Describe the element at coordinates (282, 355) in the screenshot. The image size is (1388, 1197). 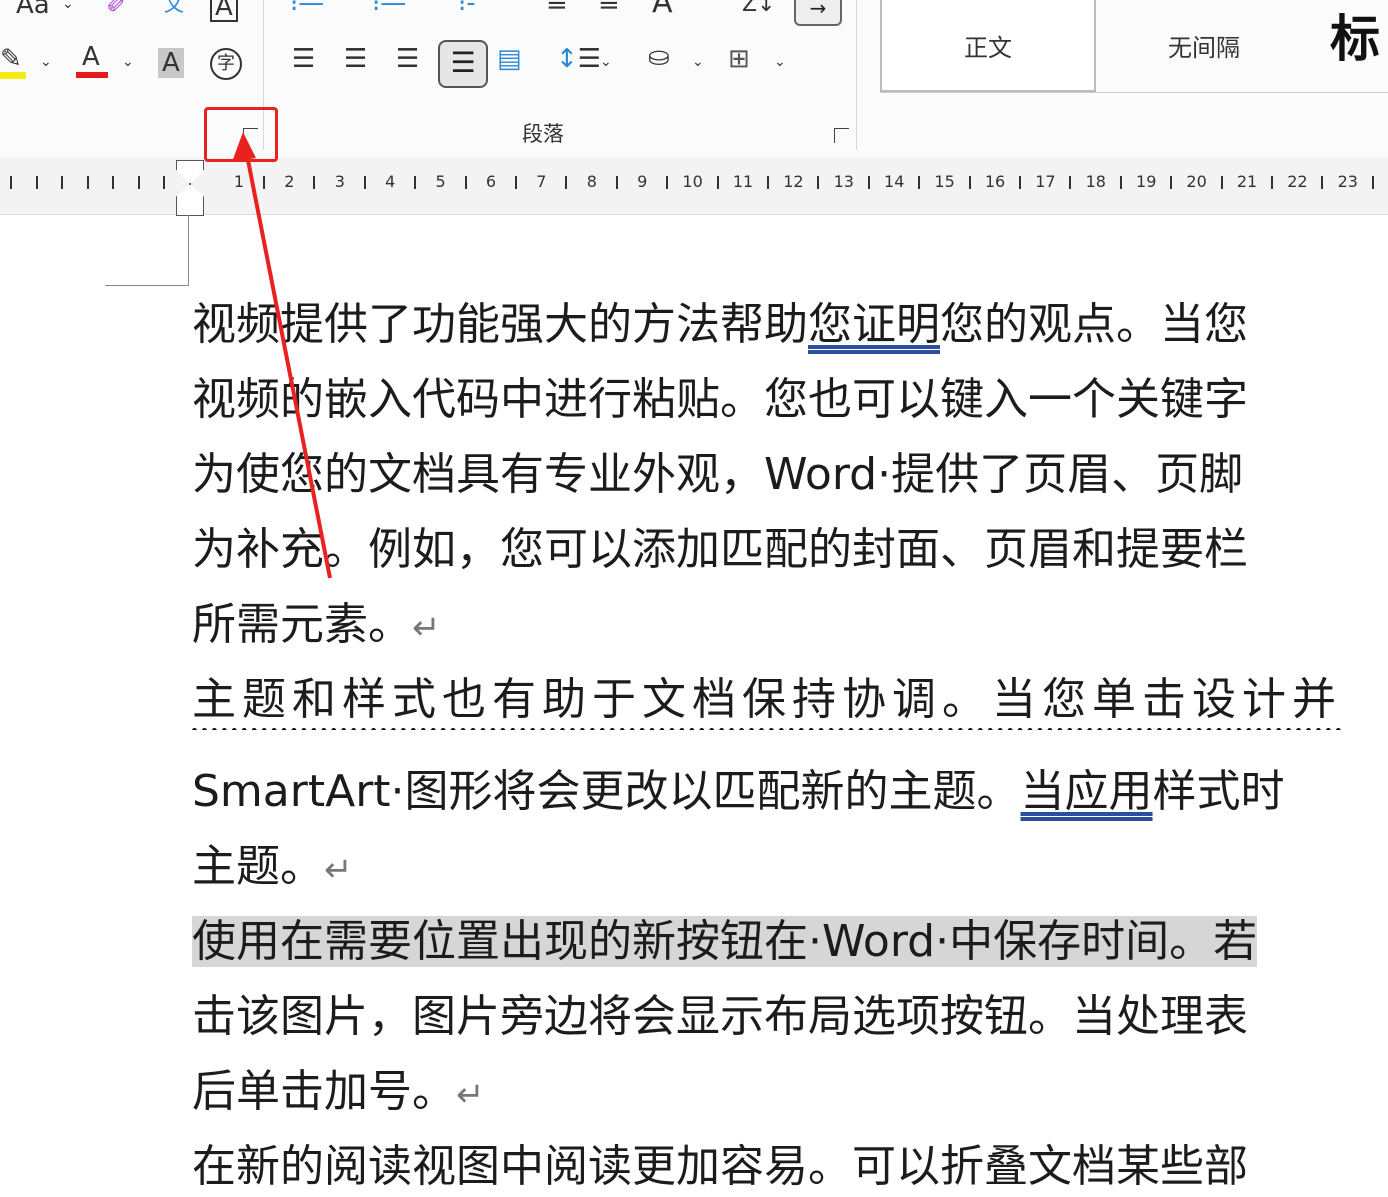
I see `annotation-arrow` at that location.